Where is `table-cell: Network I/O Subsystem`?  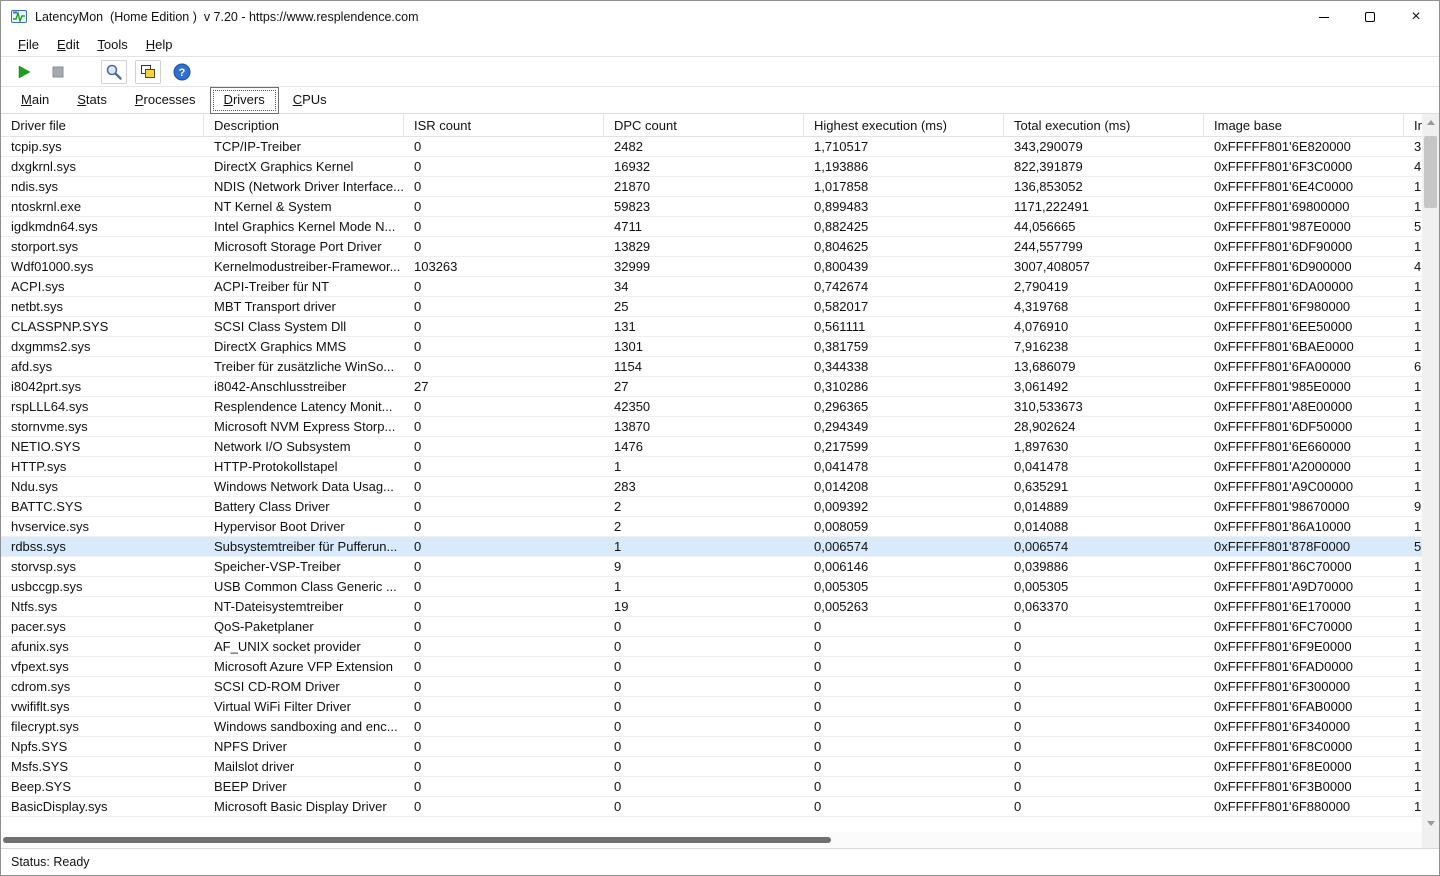
table-cell: Network I/O Subsystem is located at coordinates (282, 446).